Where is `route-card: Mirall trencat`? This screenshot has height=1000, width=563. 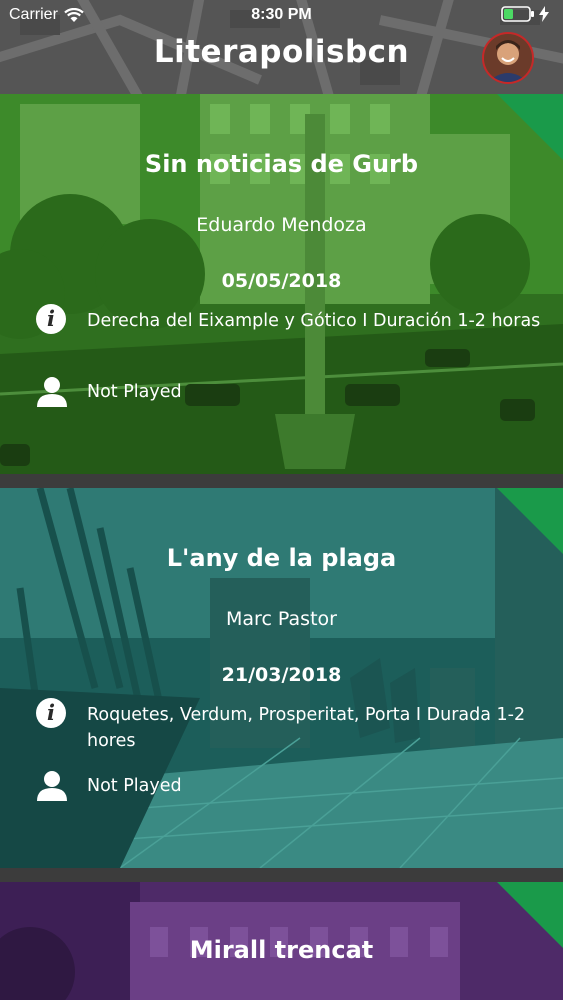
route-card: Mirall trencat is located at coordinates (281, 941).